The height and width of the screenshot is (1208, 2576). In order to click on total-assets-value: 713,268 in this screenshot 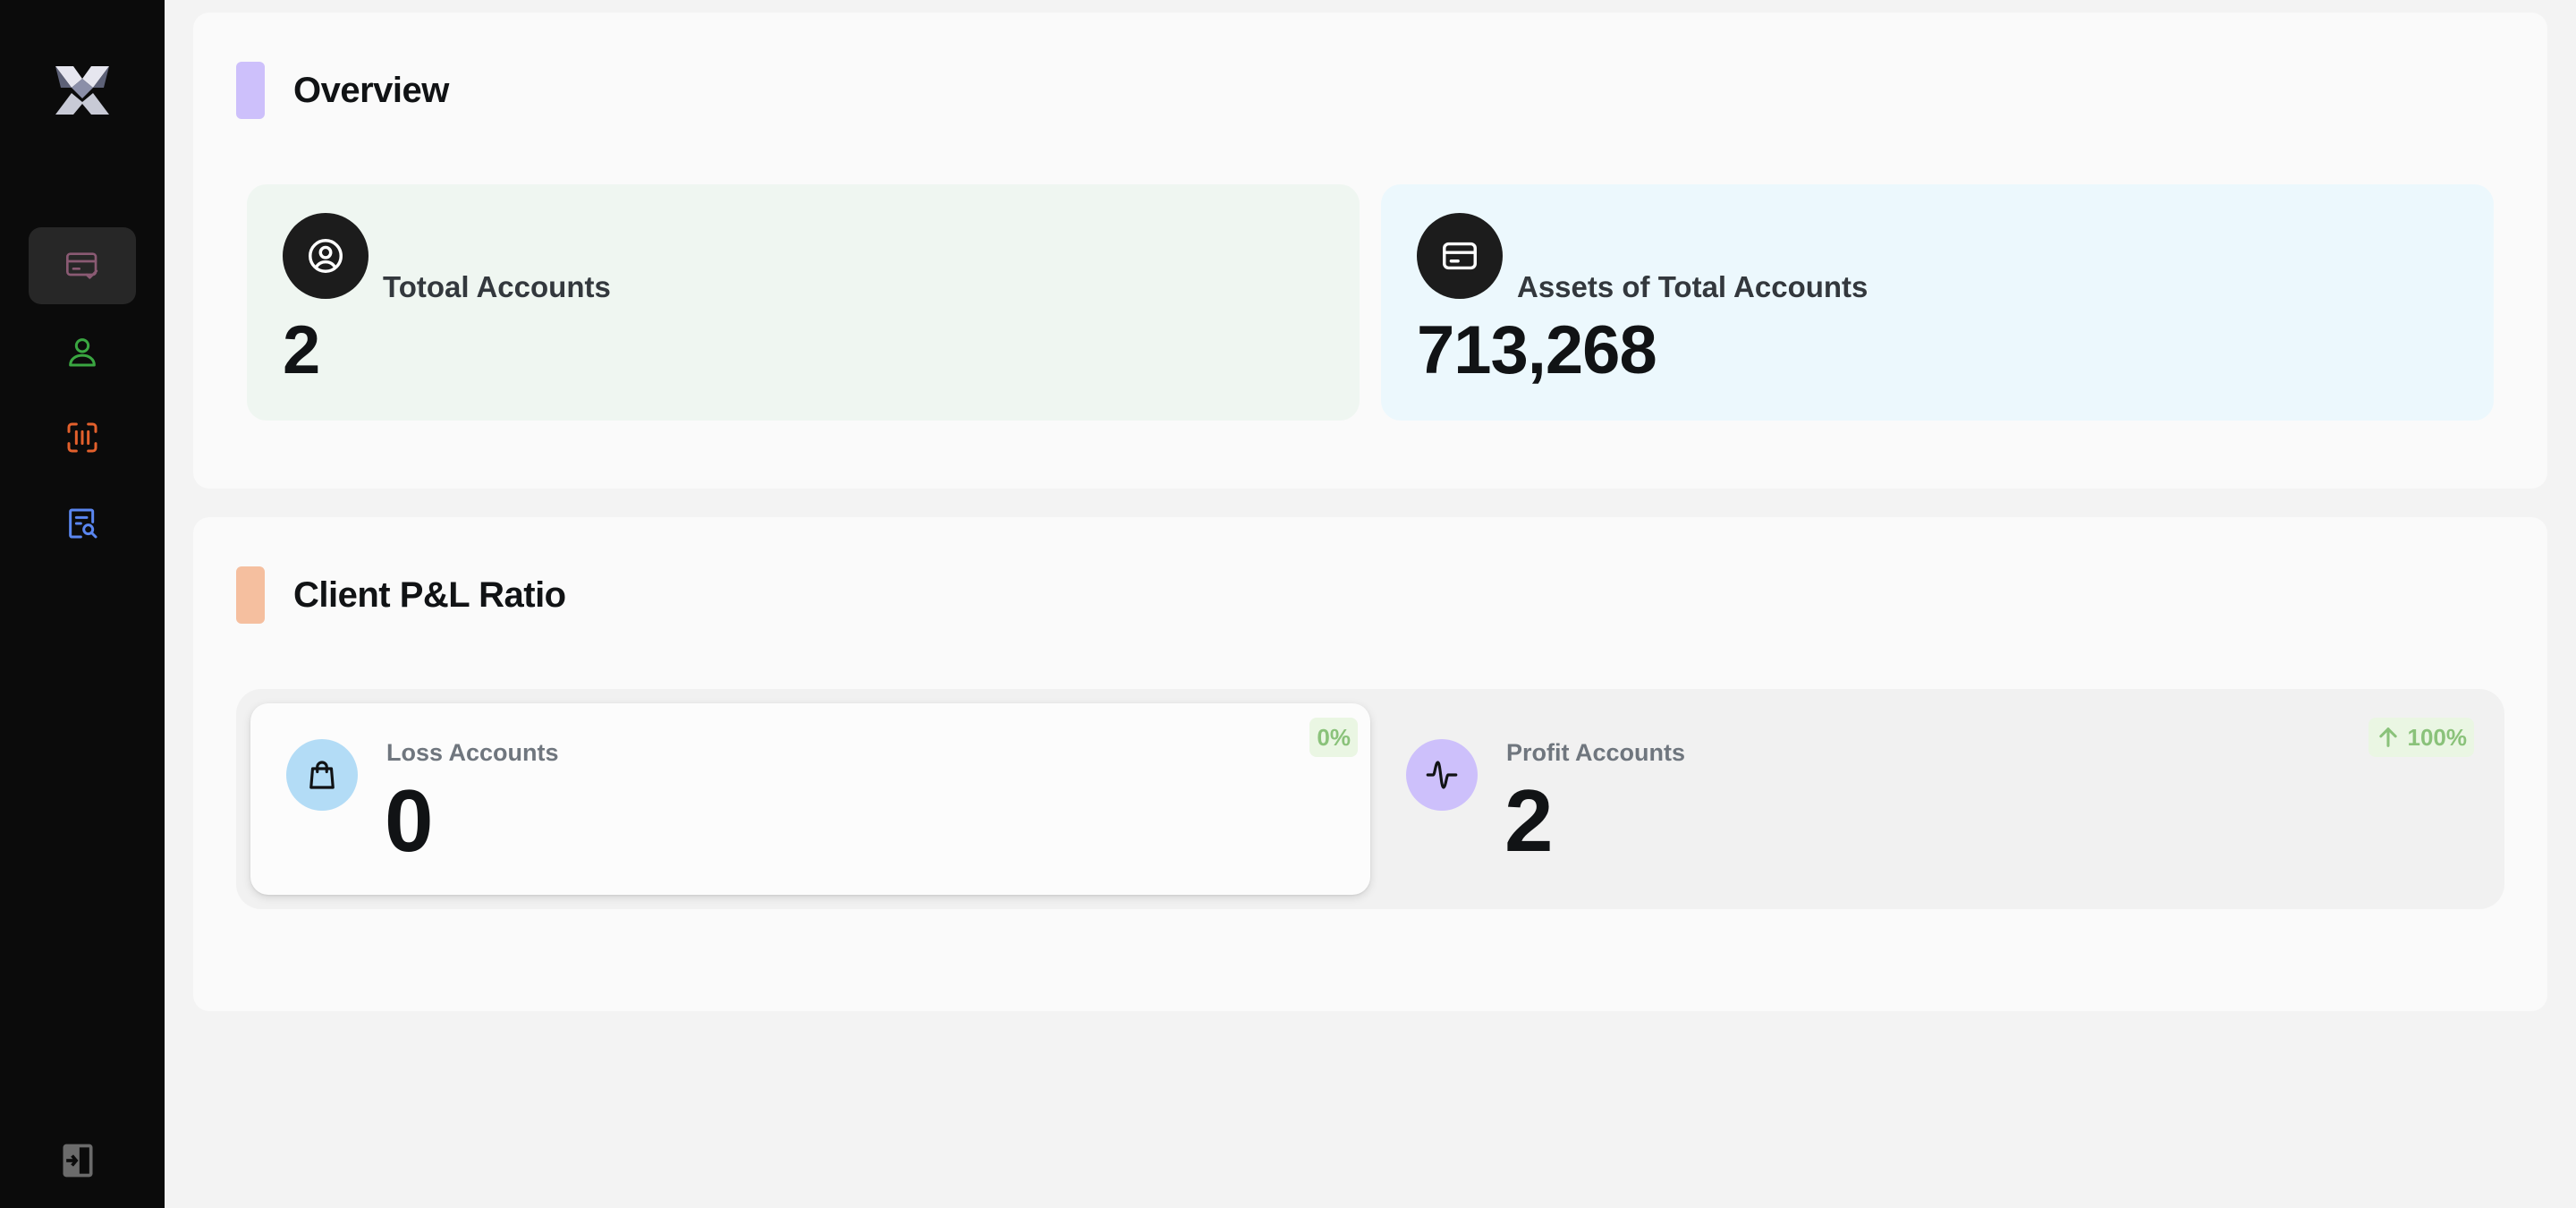, I will do `click(1537, 350)`.